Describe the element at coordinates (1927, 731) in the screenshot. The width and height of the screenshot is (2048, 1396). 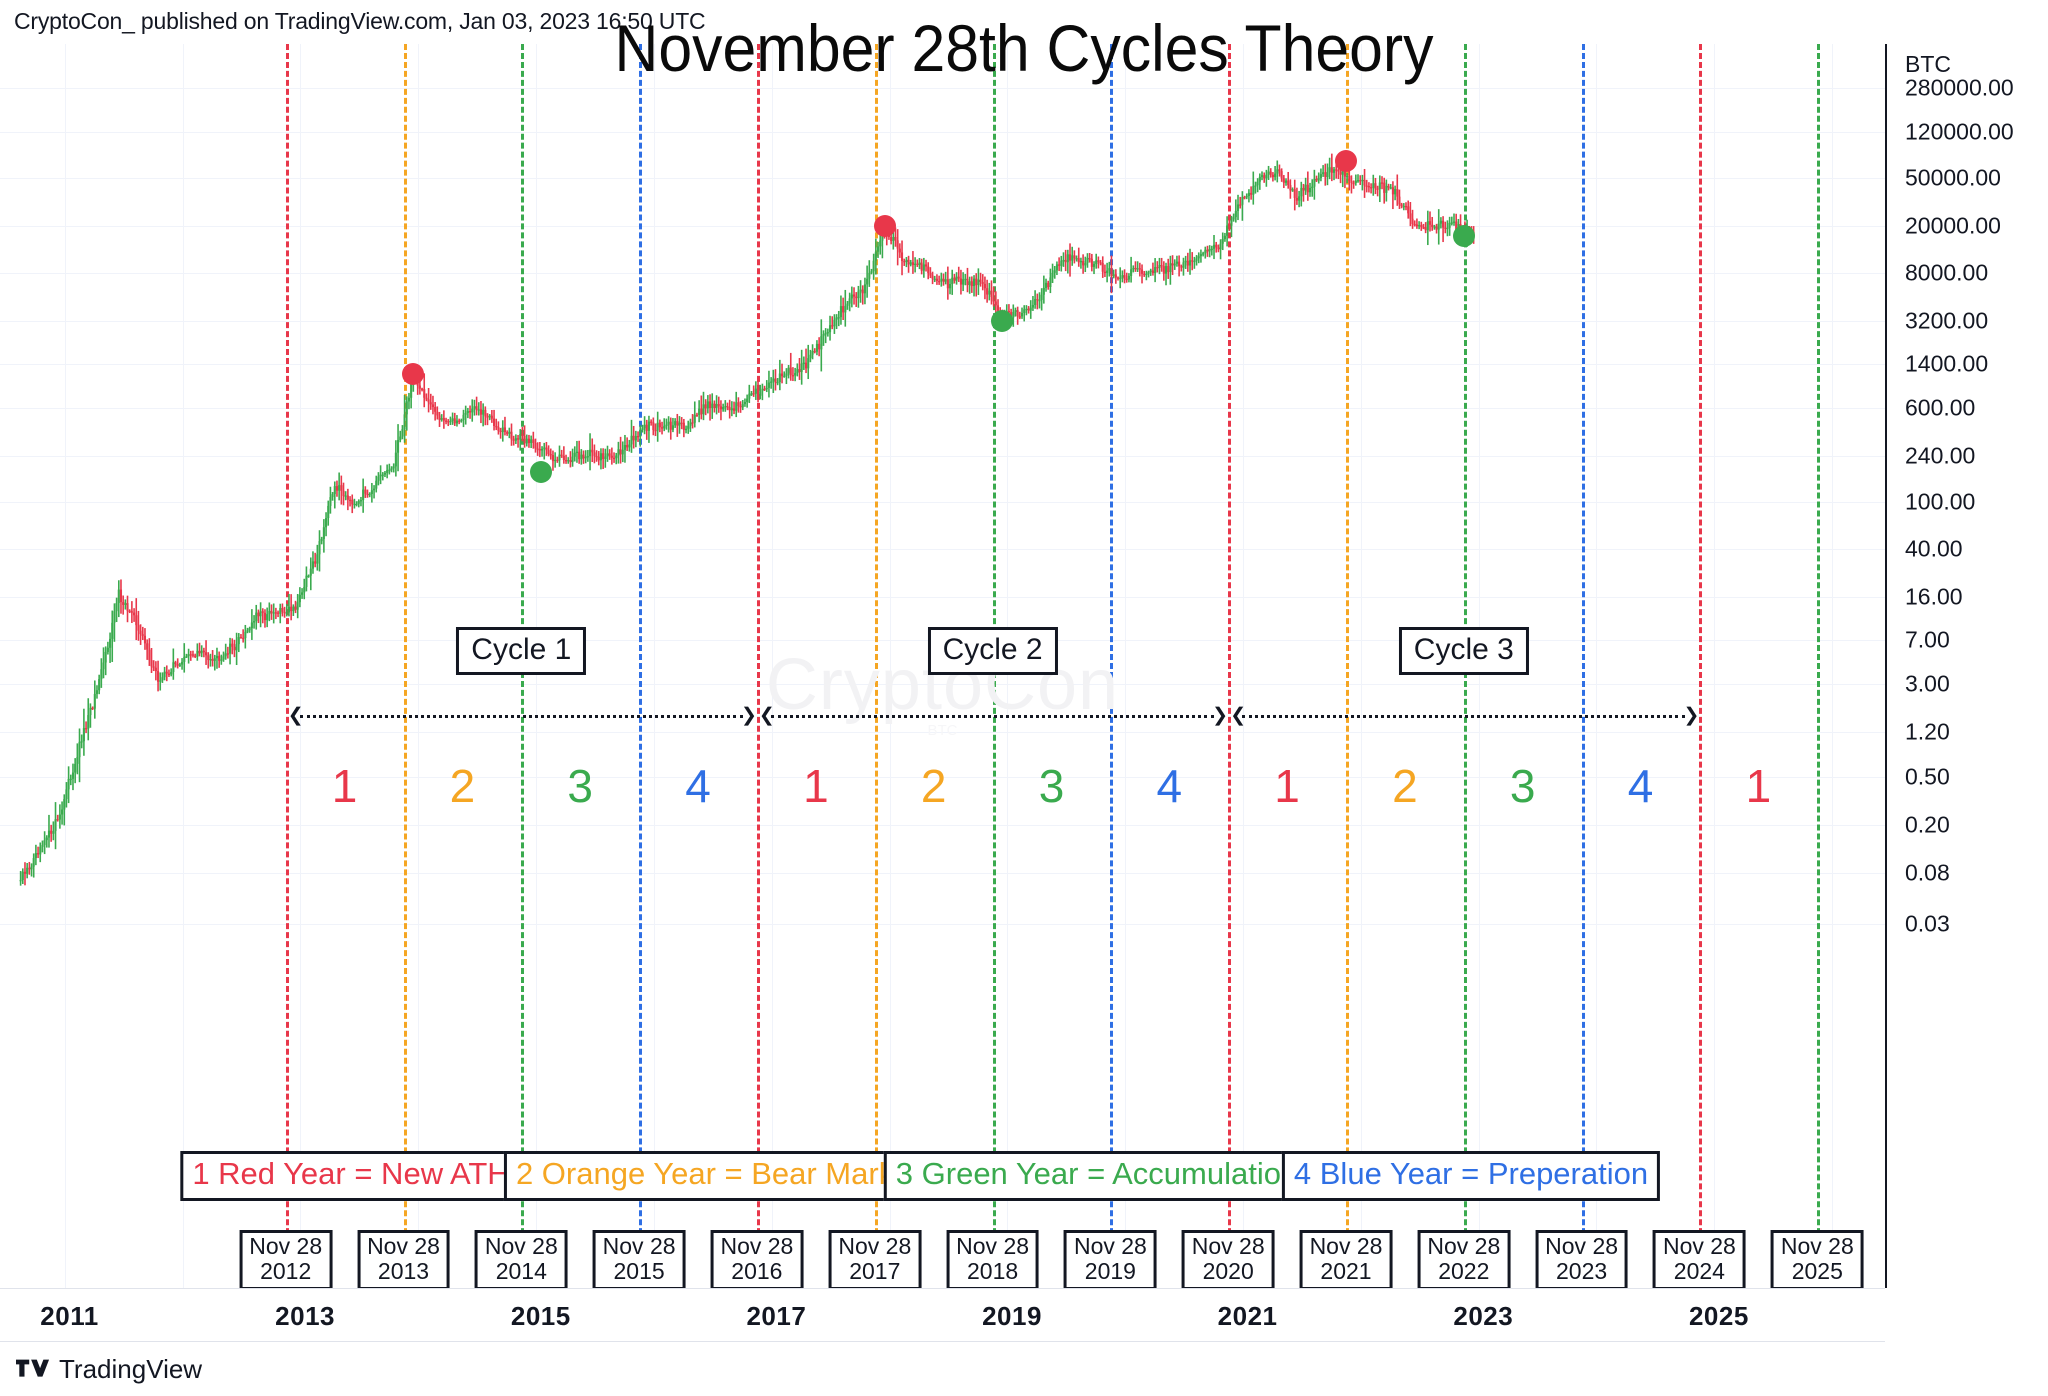
I see `price-tick-label: 1.20` at that location.